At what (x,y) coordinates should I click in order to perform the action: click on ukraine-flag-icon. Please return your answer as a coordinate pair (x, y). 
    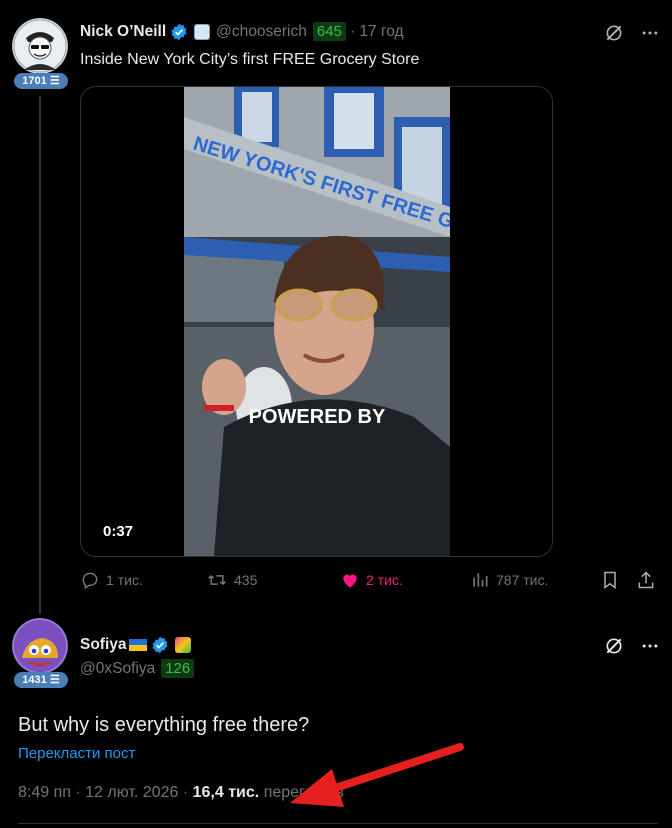
    Looking at the image, I should click on (137, 645).